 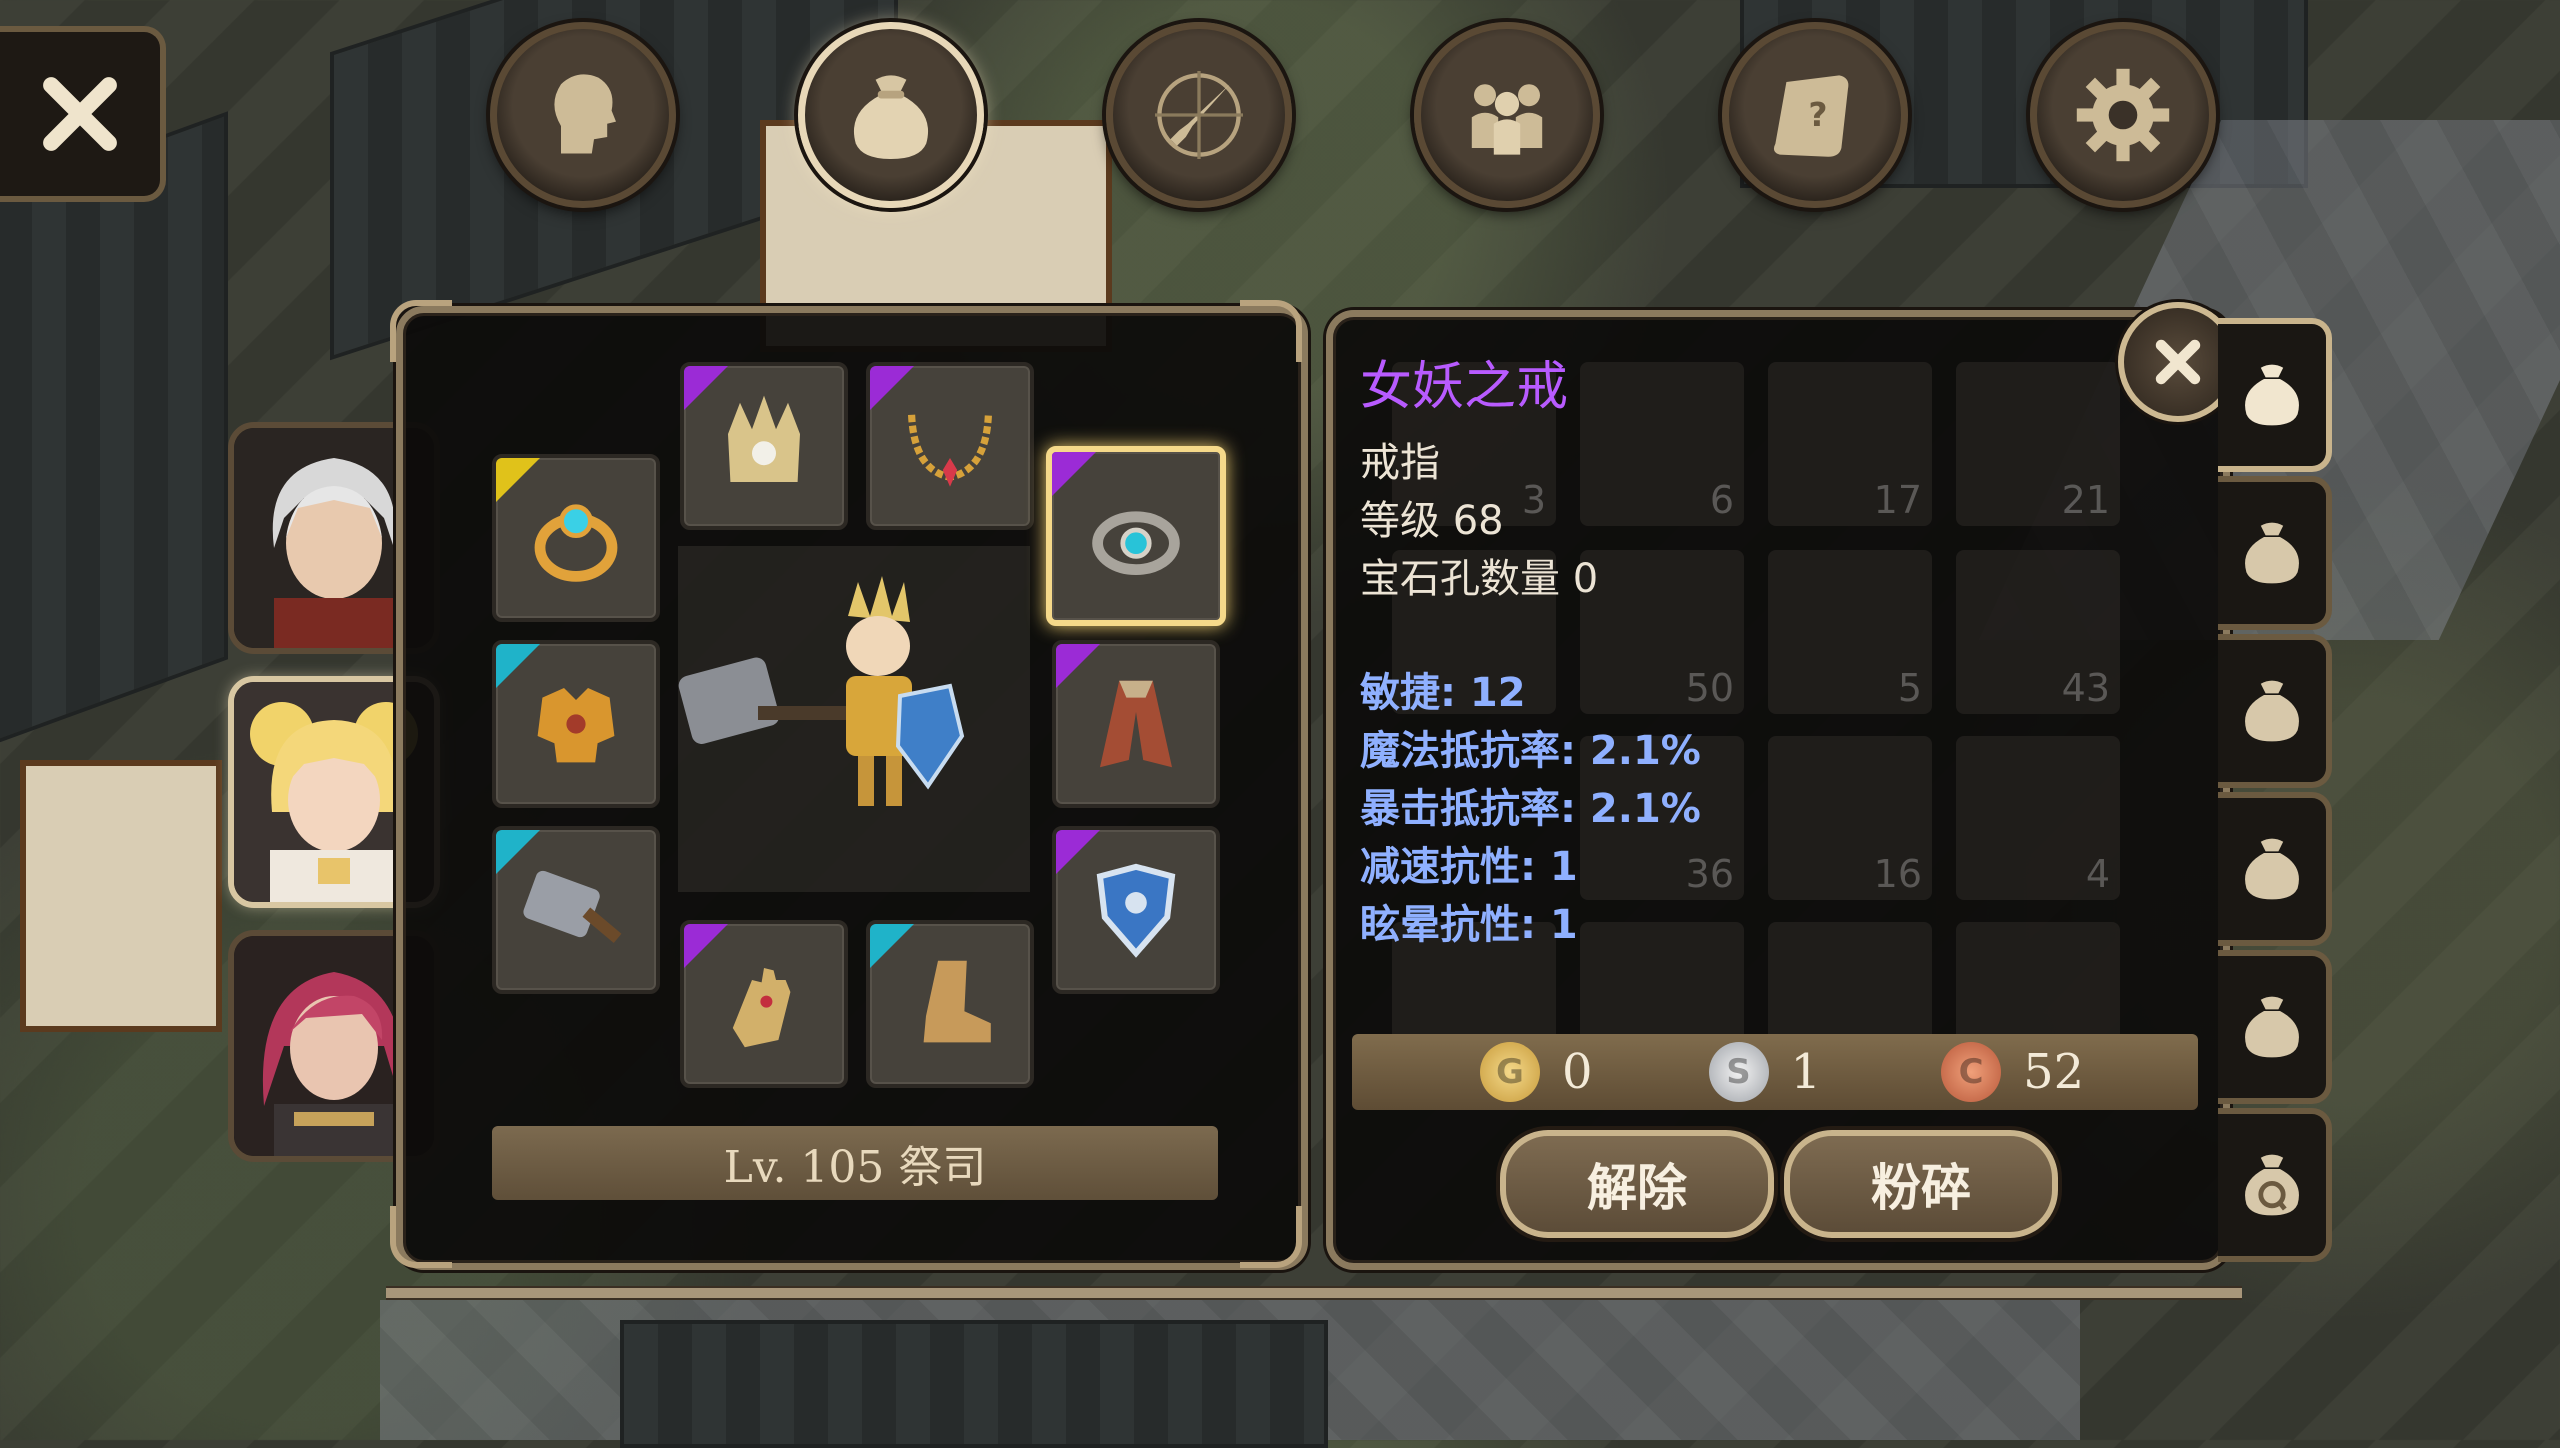 I want to click on shield-icon, so click(x=1136, y=910).